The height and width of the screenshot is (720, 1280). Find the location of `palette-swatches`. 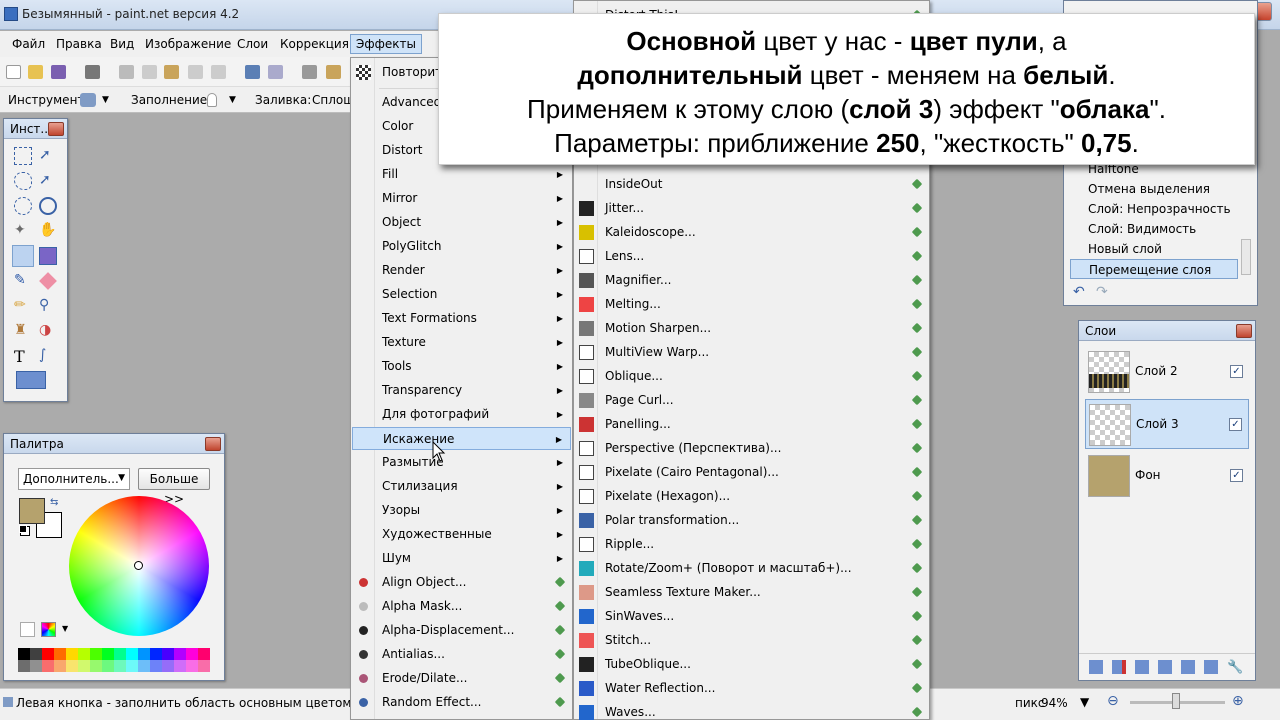

palette-swatches is located at coordinates (115, 661).